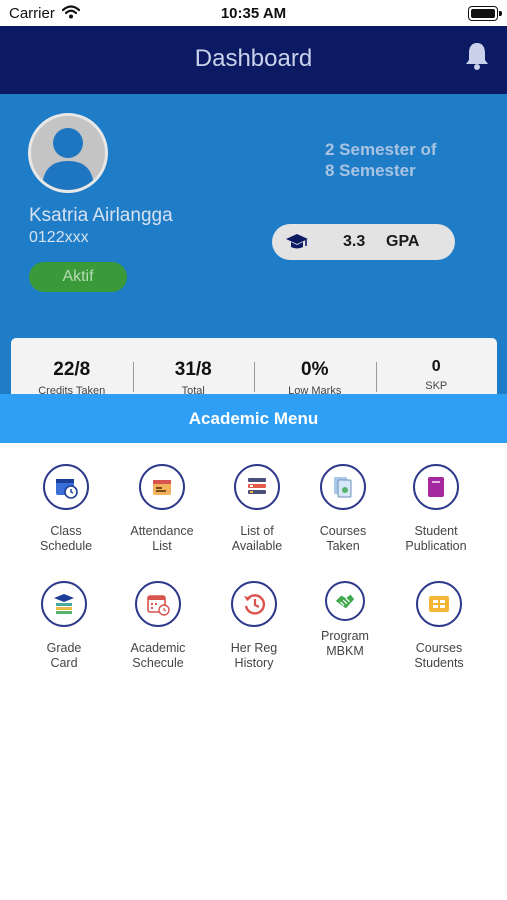 This screenshot has height=900, width=507. I want to click on gpa-label: GPA, so click(403, 241).